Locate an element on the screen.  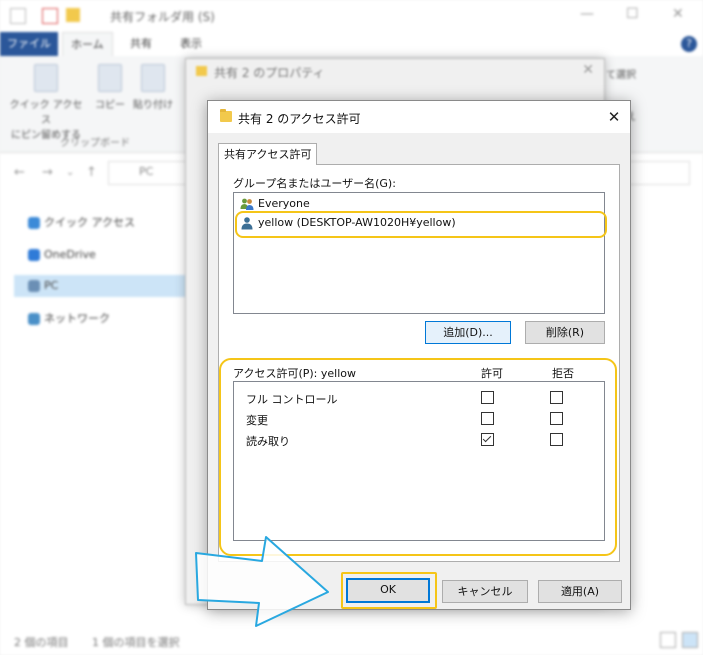
arrow-icon is located at coordinates (262, 581).